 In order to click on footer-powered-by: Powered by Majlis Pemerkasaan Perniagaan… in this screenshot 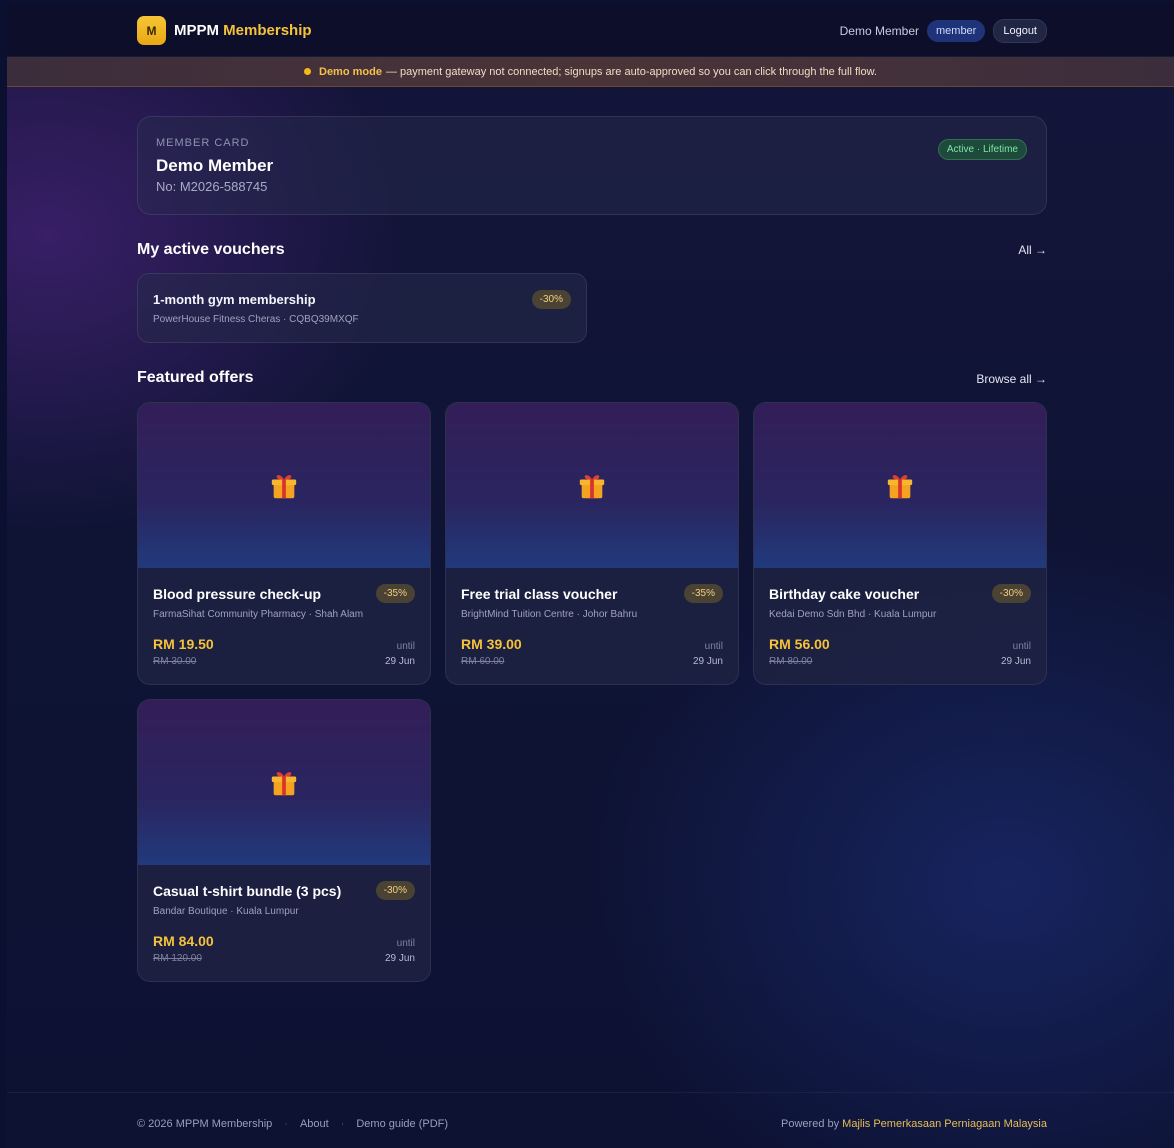, I will do `click(914, 1124)`.